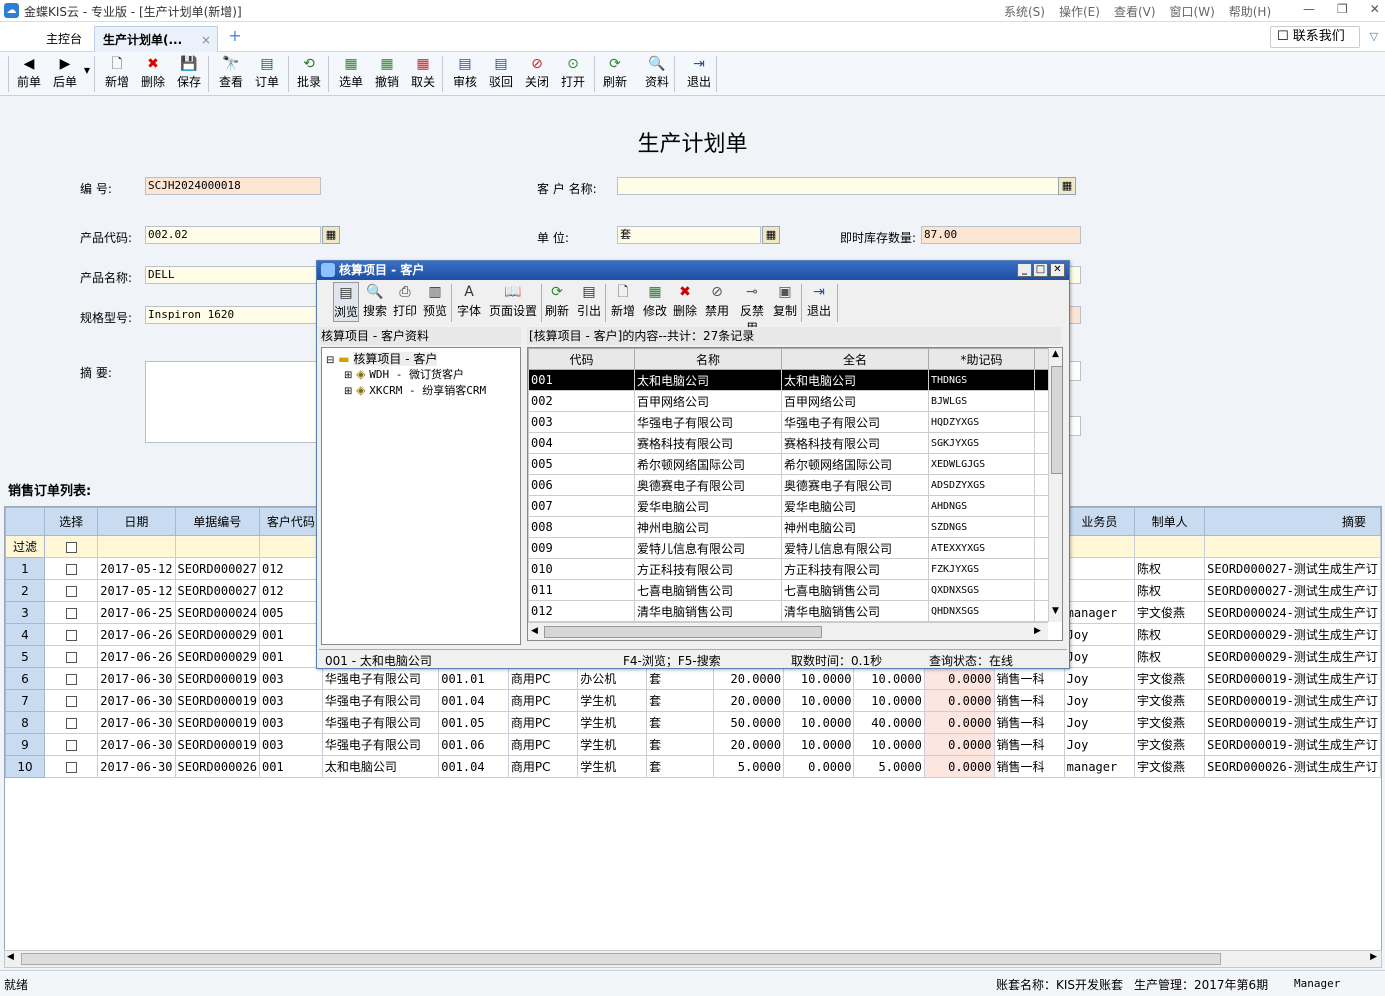 The width and height of the screenshot is (1385, 996). What do you see at coordinates (1374, 37) in the screenshot?
I see `tab-dropdown-icon: ▽` at bounding box center [1374, 37].